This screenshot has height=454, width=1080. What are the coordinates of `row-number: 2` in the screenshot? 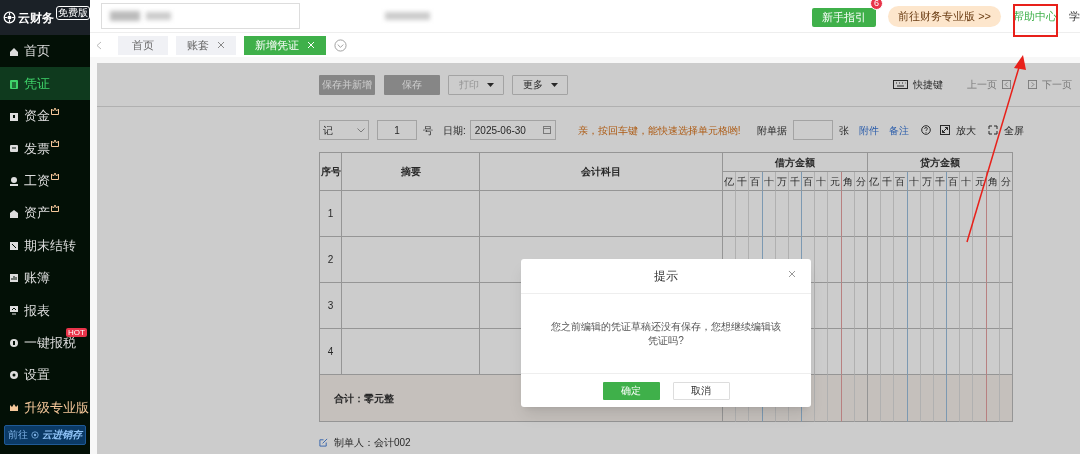 It's located at (331, 260).